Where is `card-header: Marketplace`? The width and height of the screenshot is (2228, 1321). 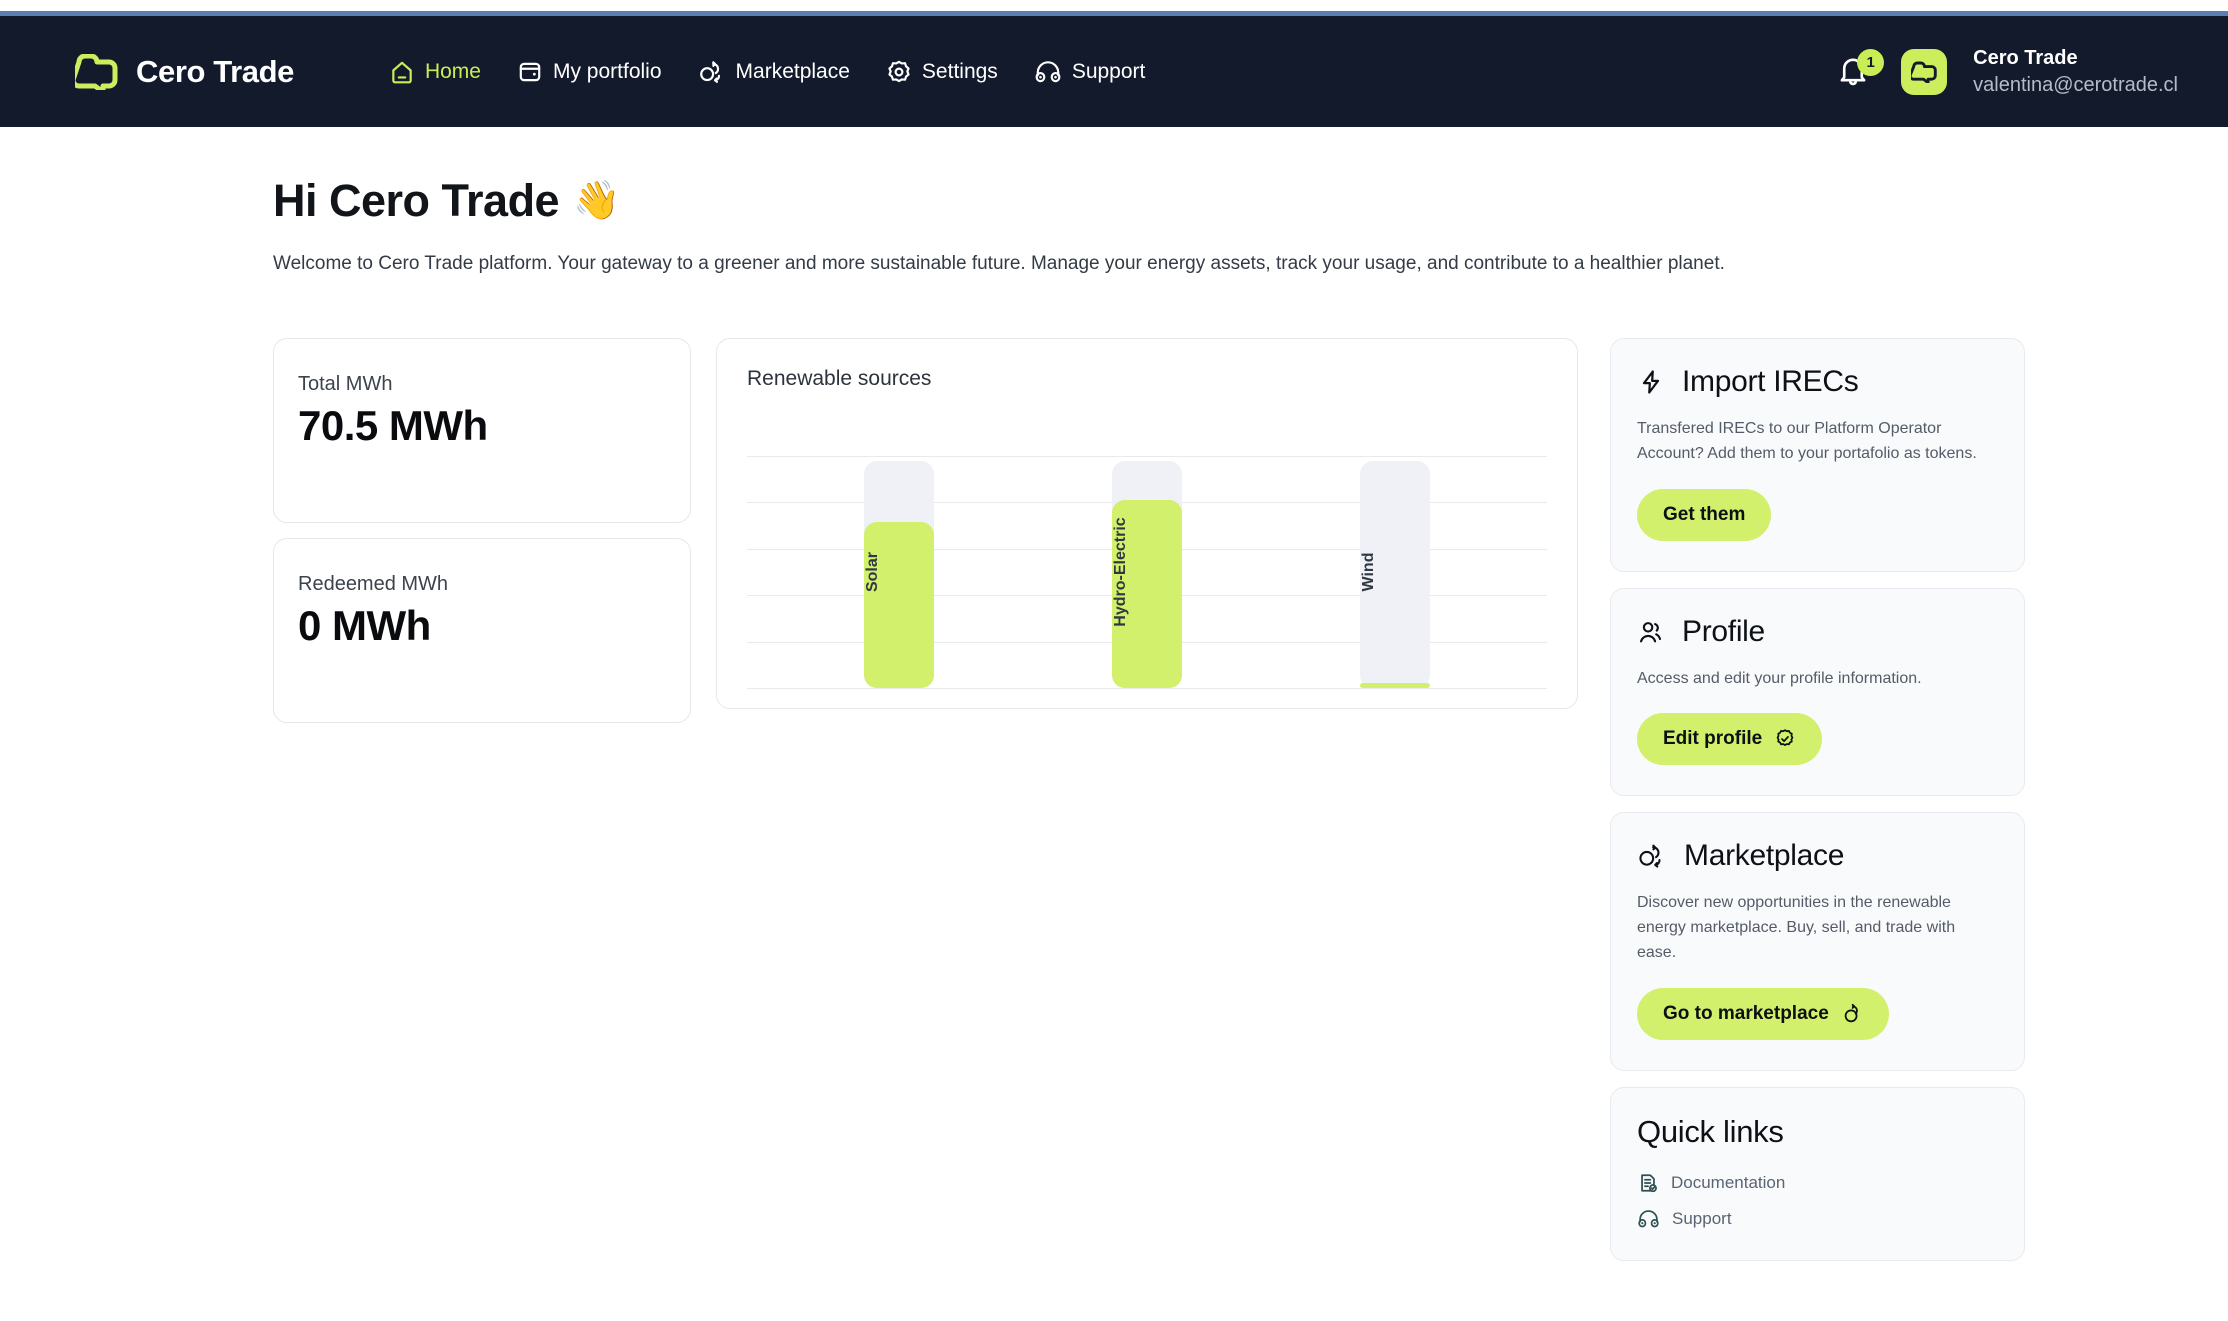
card-header: Marketplace is located at coordinates (1817, 856).